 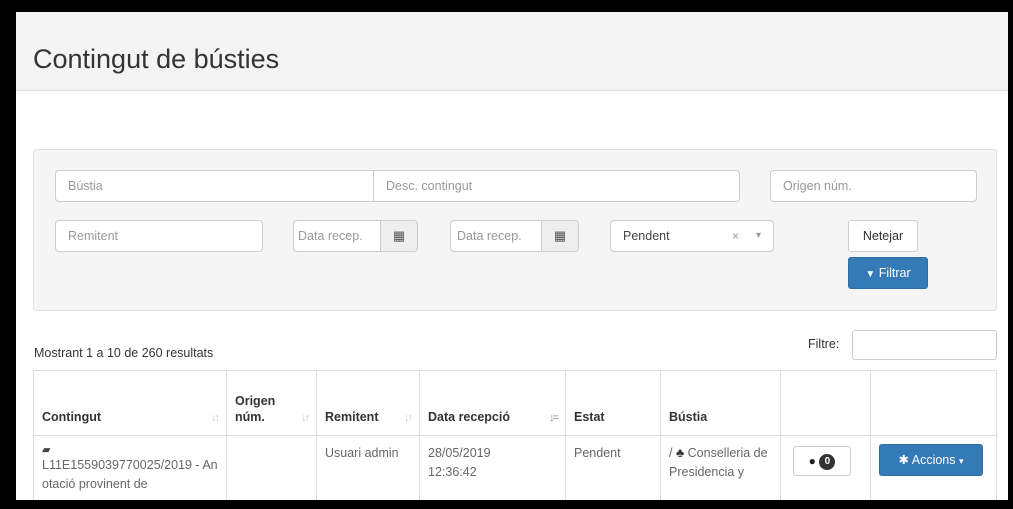 What do you see at coordinates (824, 344) in the screenshot?
I see `table-filter-label: Filtre:` at bounding box center [824, 344].